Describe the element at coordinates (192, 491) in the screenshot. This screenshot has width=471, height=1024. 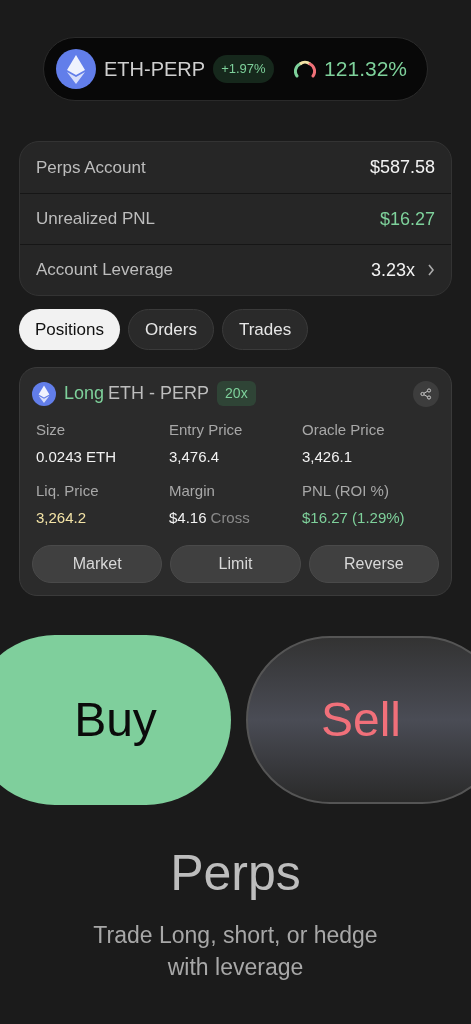
I see `field-label: Margin` at that location.